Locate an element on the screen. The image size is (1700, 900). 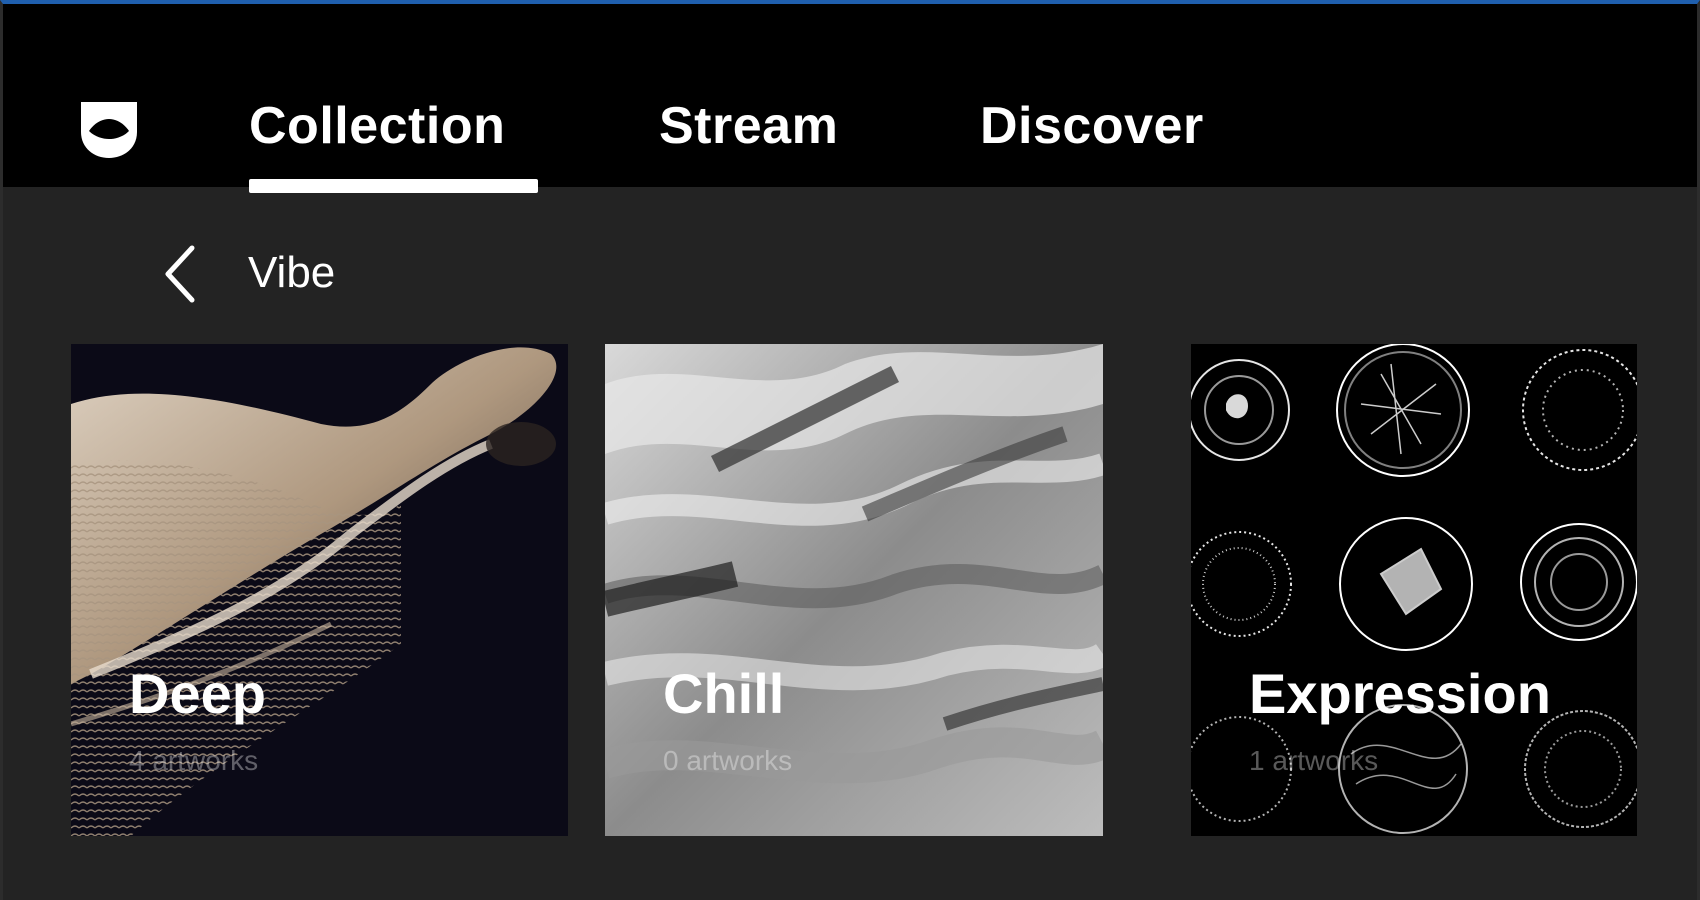
eye-shield-logo-icon is located at coordinates (109, 130).